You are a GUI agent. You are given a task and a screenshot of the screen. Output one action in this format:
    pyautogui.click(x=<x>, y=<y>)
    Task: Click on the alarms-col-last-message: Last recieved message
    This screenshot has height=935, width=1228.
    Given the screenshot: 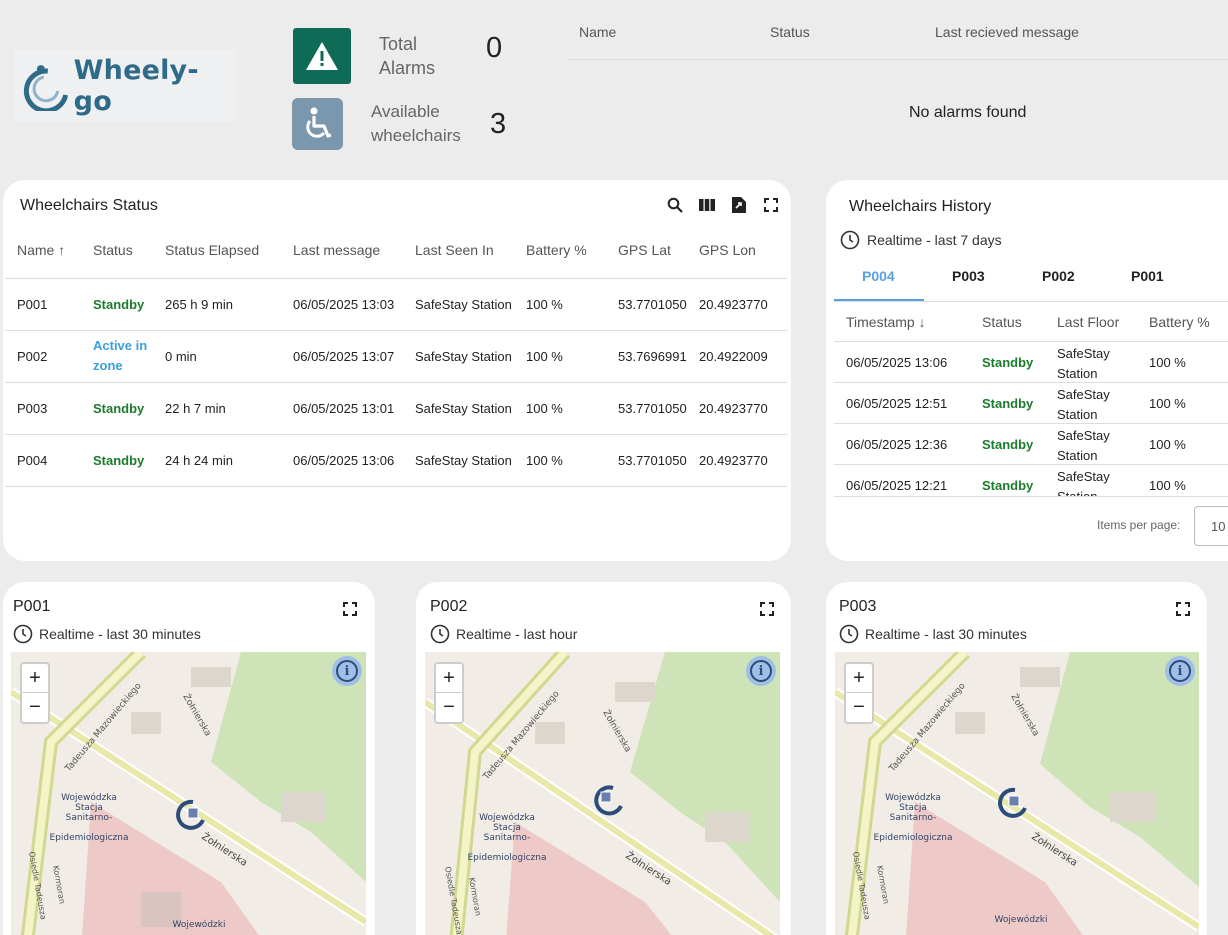 What is the action you would take?
    pyautogui.click(x=1007, y=32)
    